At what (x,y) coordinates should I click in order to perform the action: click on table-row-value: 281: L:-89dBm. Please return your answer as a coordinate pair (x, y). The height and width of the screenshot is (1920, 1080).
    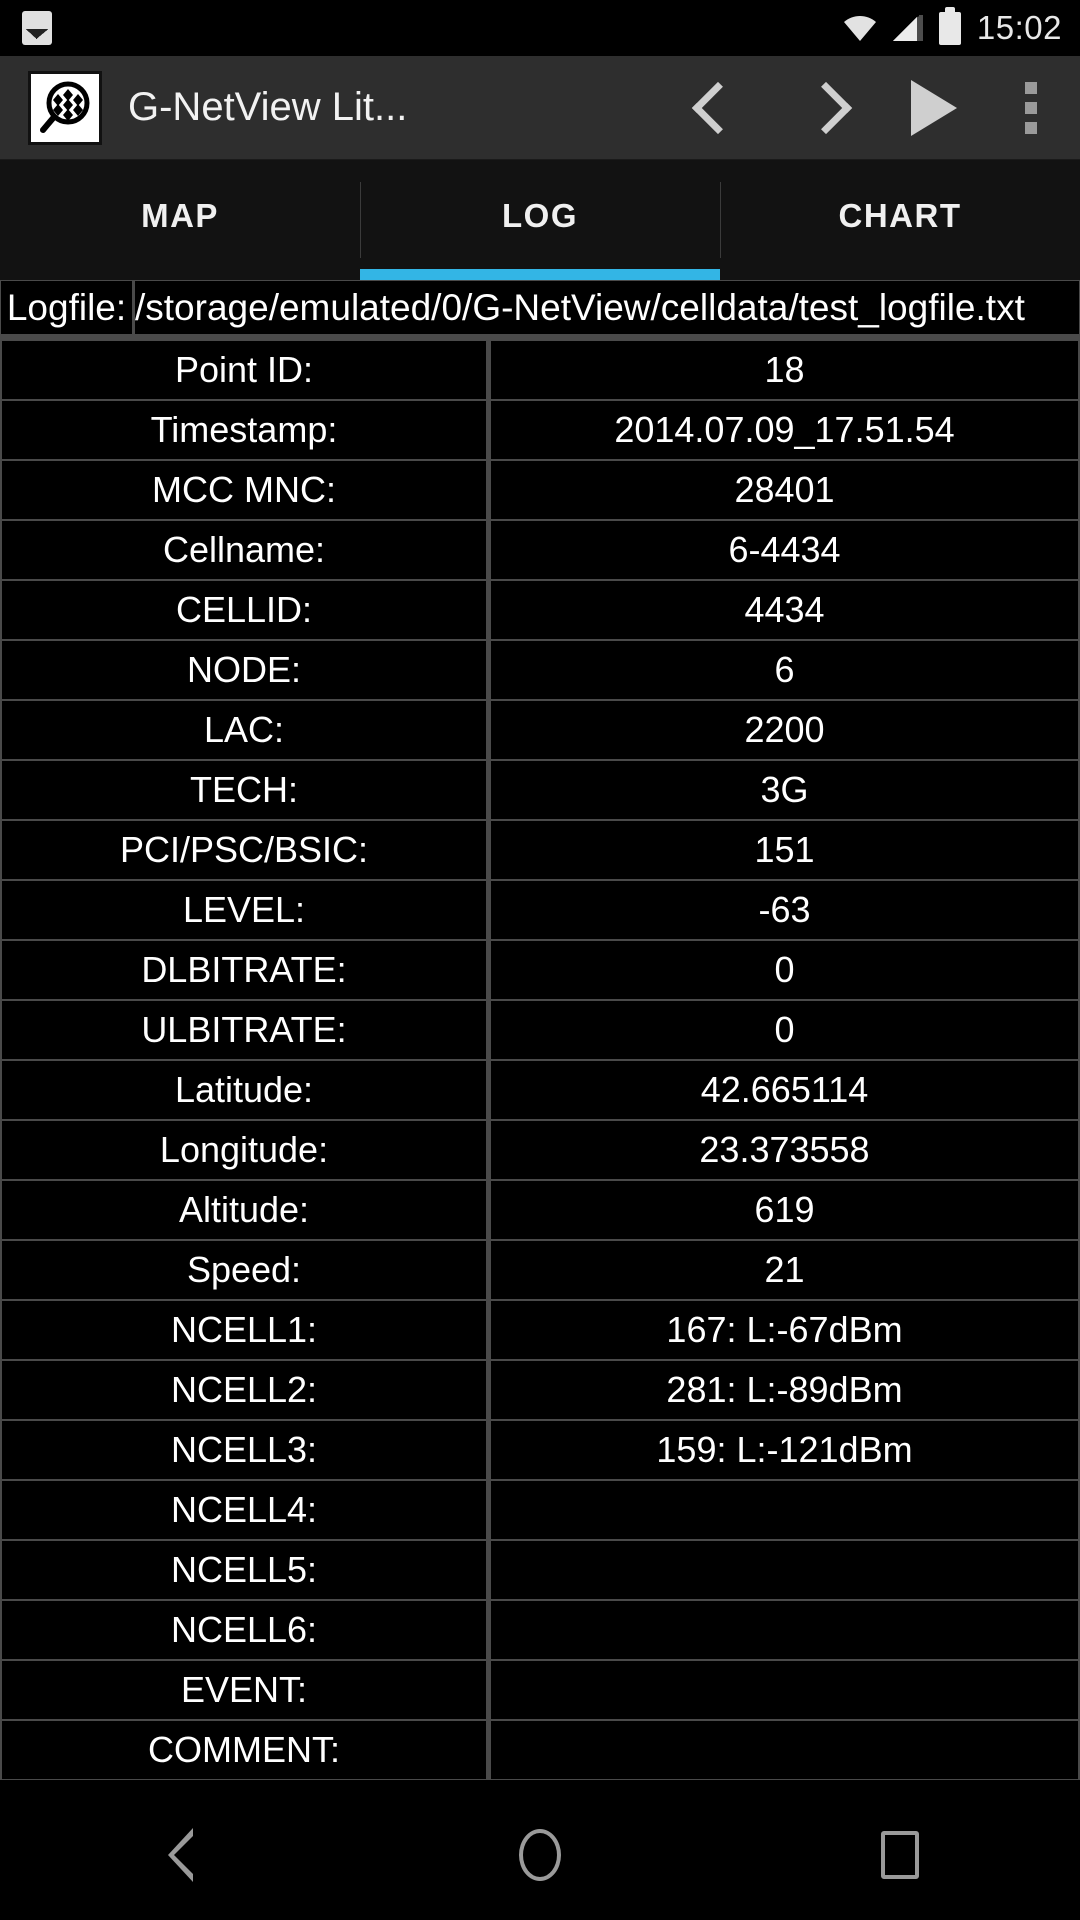
    Looking at the image, I should click on (784, 1390).